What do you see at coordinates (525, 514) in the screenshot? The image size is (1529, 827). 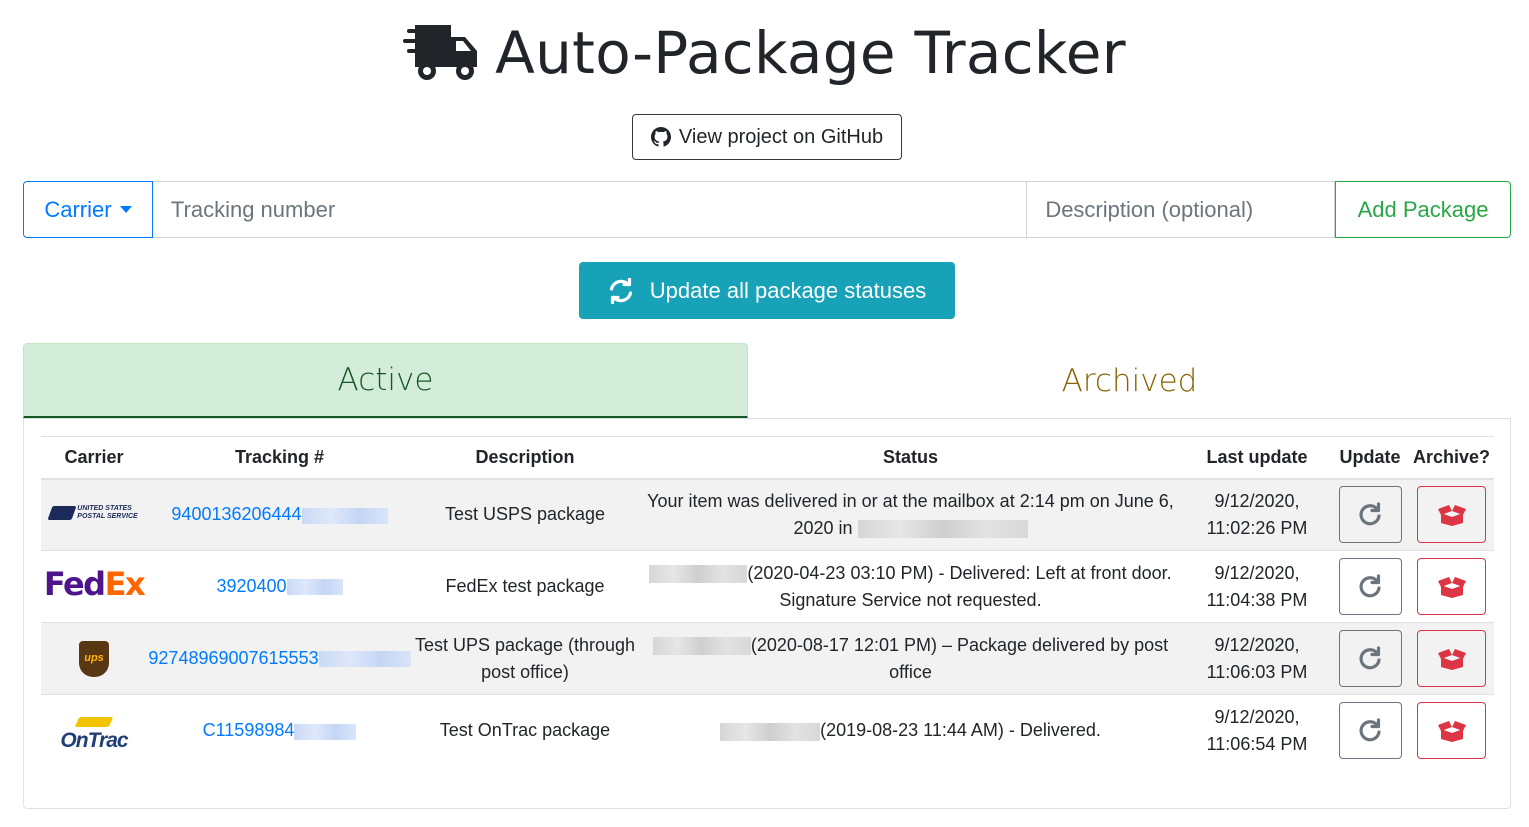 I see `description-cell: Test USPS package` at bounding box center [525, 514].